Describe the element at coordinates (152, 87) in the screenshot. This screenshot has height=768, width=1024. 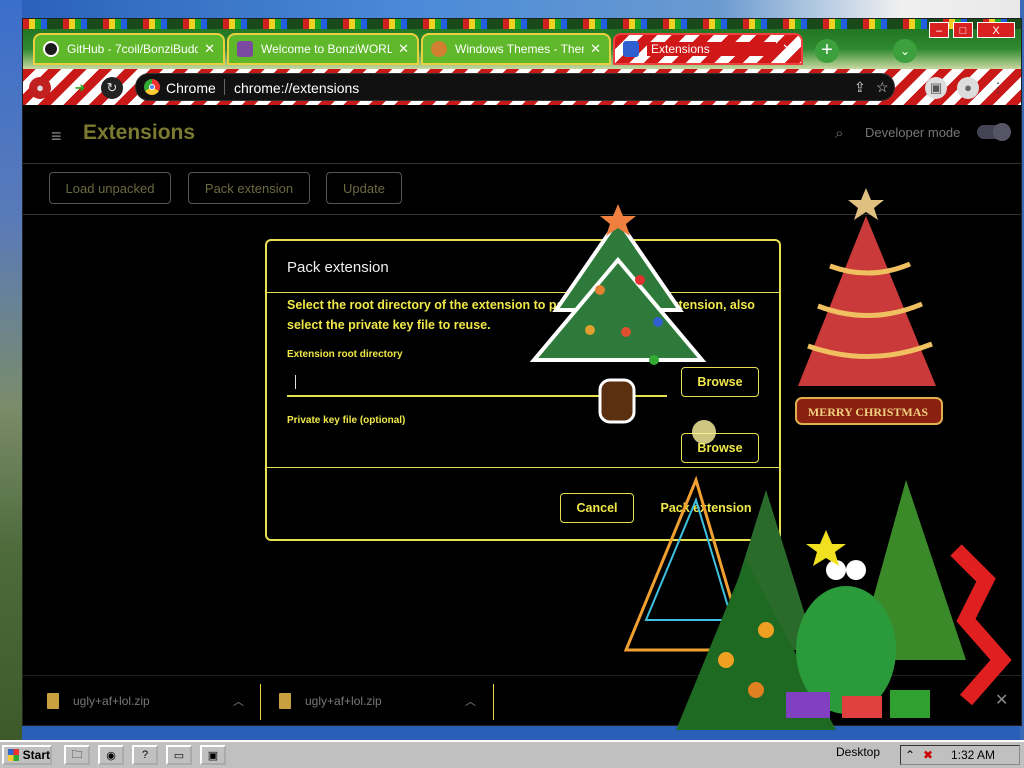
I see `chrome-icon` at that location.